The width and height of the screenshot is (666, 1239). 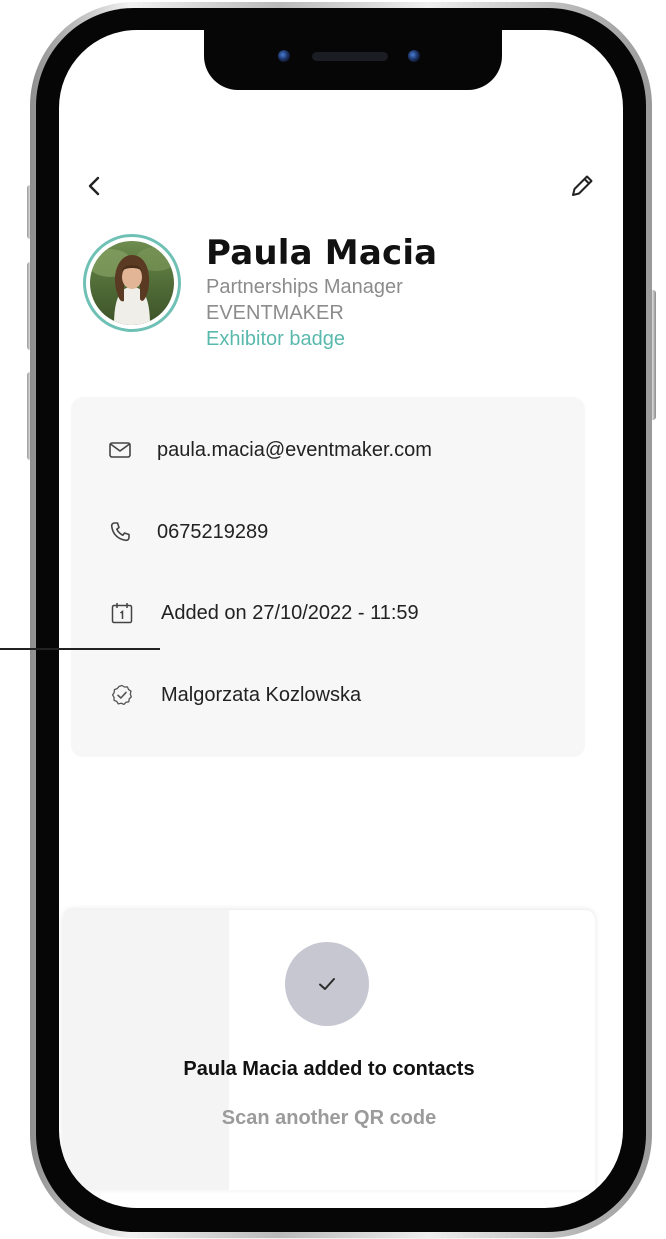 What do you see at coordinates (122, 695) in the screenshot?
I see `check-circle-icon` at bounding box center [122, 695].